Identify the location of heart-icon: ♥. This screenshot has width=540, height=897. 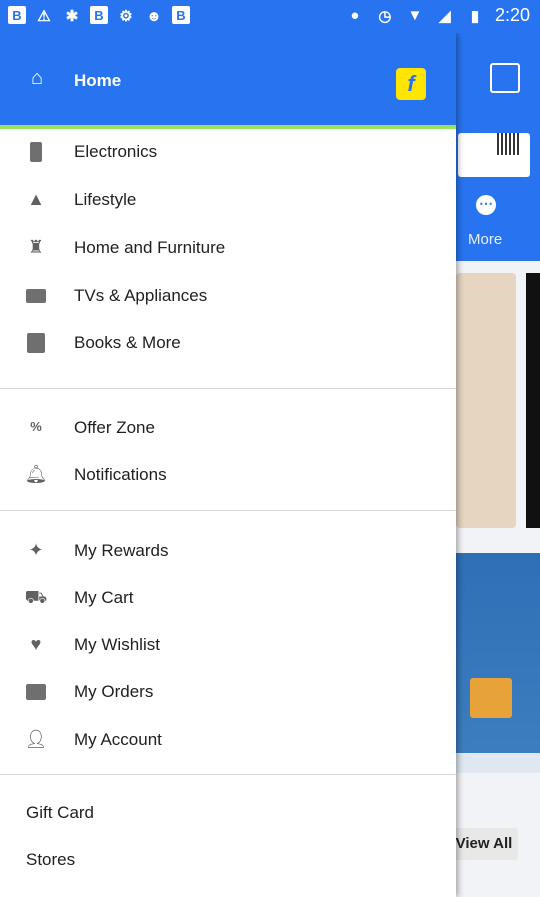
(36, 644).